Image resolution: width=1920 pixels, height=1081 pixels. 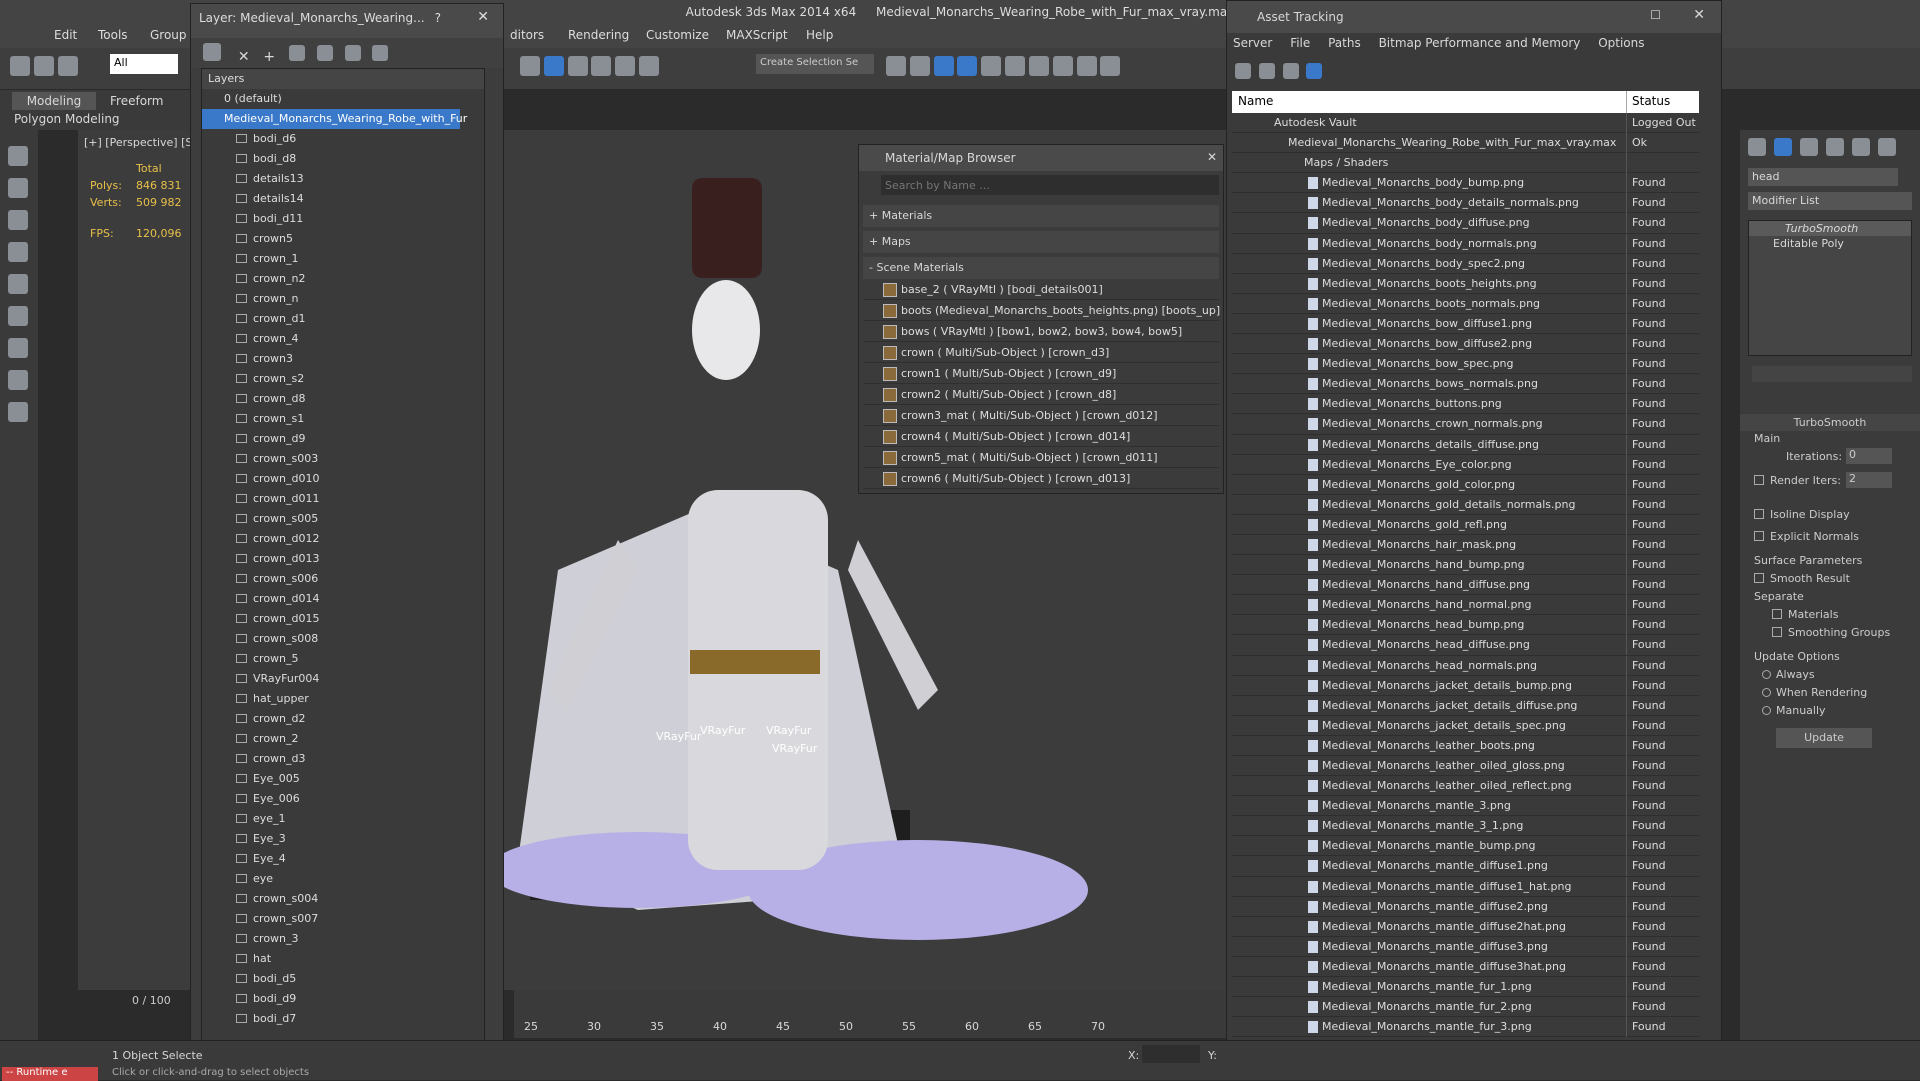 What do you see at coordinates (1041, 394) in the screenshot?
I see `scene-material-row: crown2 ( Multi/Sub-Object ) [crown_d8]` at bounding box center [1041, 394].